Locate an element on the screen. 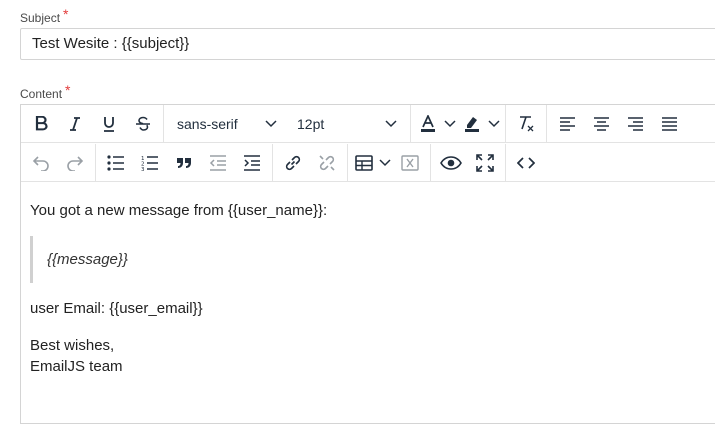 The width and height of the screenshot is (715, 424). svg-text: 3 is located at coordinates (143, 169).